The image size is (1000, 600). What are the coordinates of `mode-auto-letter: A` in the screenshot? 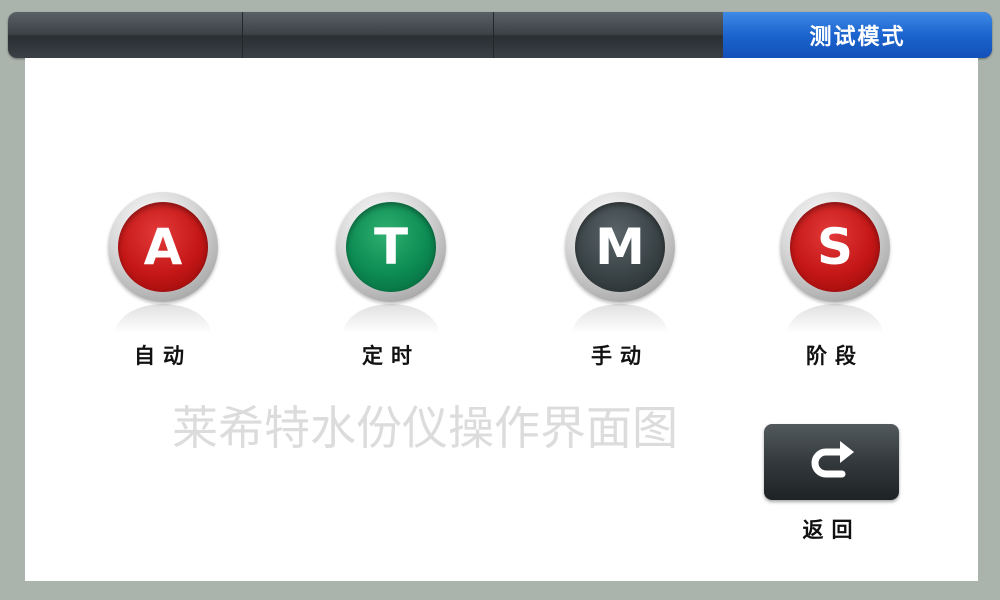 It's located at (163, 247).